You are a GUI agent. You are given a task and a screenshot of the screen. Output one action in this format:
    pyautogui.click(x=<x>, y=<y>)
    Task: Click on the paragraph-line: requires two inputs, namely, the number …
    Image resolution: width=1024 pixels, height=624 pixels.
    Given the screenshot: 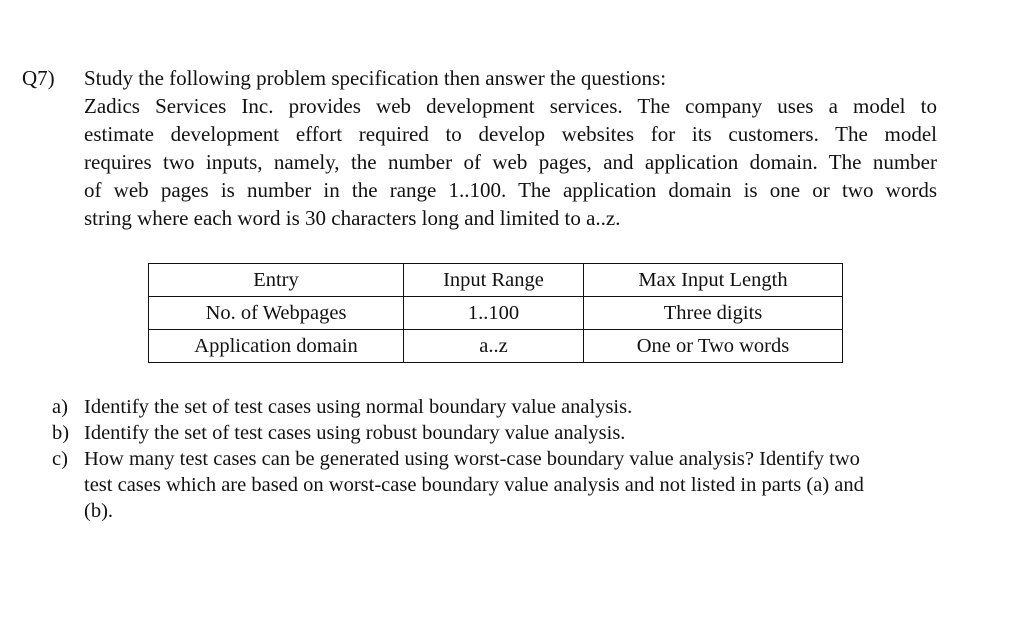 What is the action you would take?
    pyautogui.click(x=510, y=162)
    